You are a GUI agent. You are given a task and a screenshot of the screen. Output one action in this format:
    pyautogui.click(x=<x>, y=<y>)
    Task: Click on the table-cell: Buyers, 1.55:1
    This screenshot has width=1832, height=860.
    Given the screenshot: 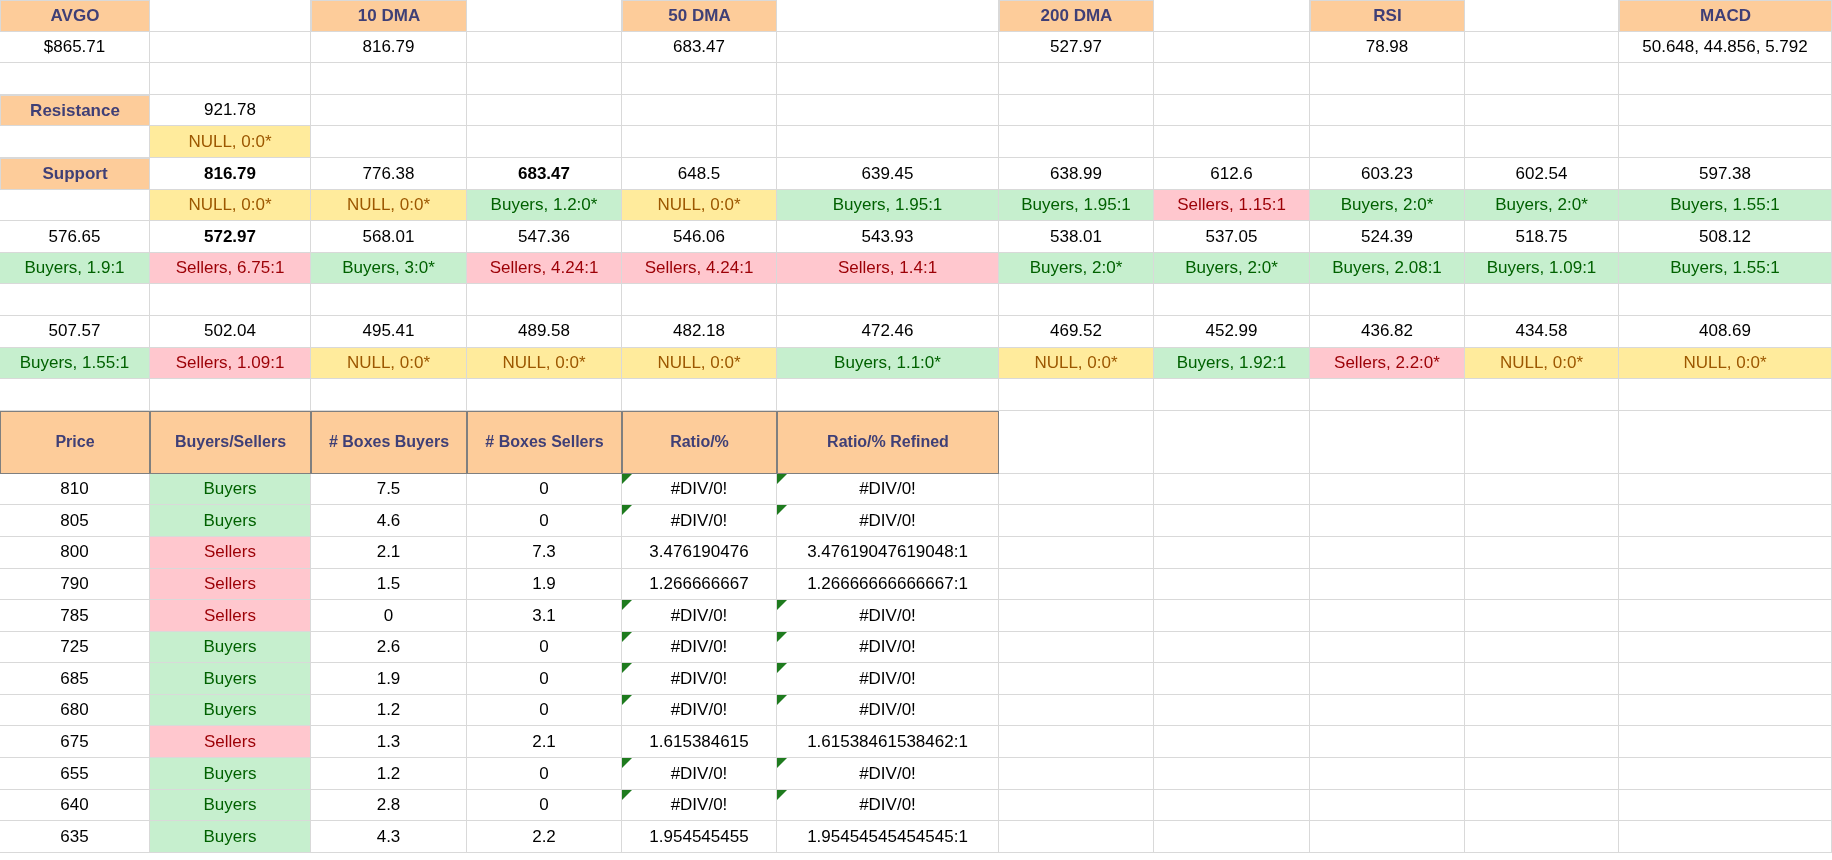 What is the action you would take?
    pyautogui.click(x=75, y=363)
    